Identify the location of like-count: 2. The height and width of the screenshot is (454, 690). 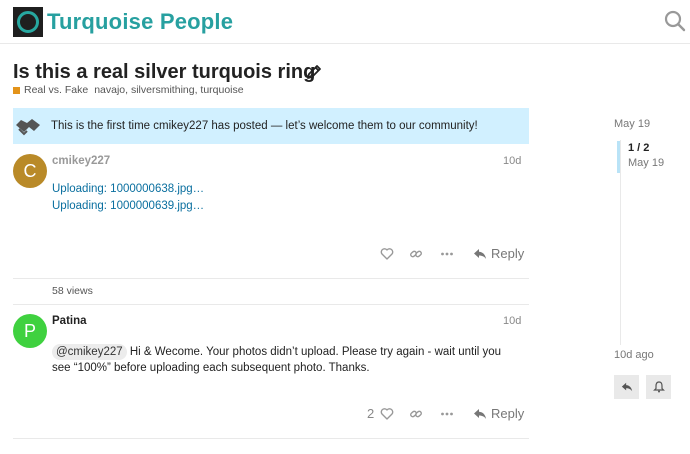
(370, 413).